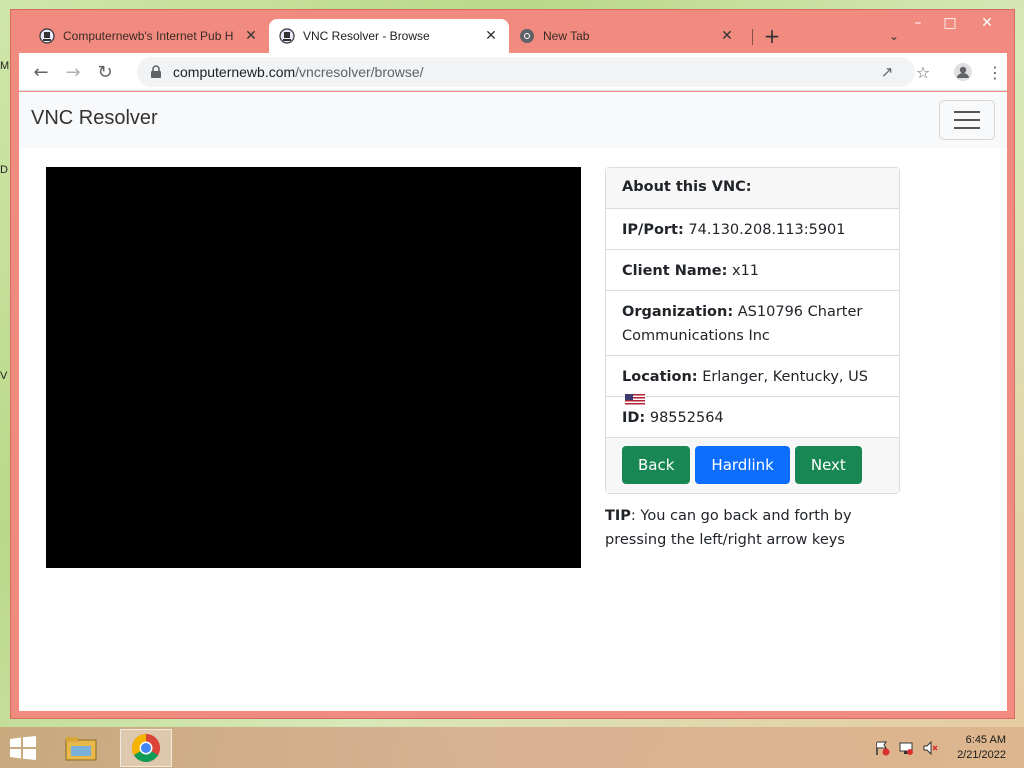 The width and height of the screenshot is (1024, 768). What do you see at coordinates (967, 120) in the screenshot?
I see `hamburger-menu-icon` at bounding box center [967, 120].